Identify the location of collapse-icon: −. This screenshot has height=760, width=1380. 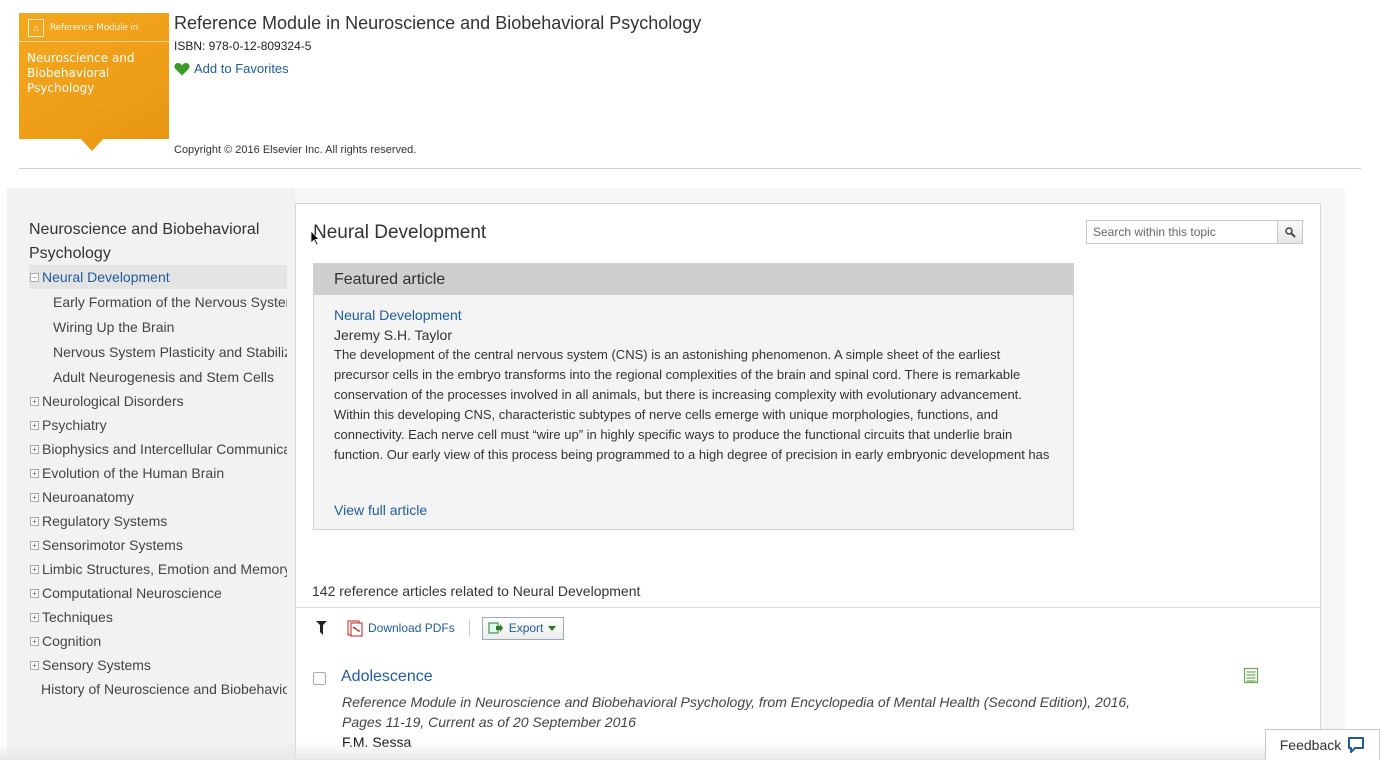
(34, 277).